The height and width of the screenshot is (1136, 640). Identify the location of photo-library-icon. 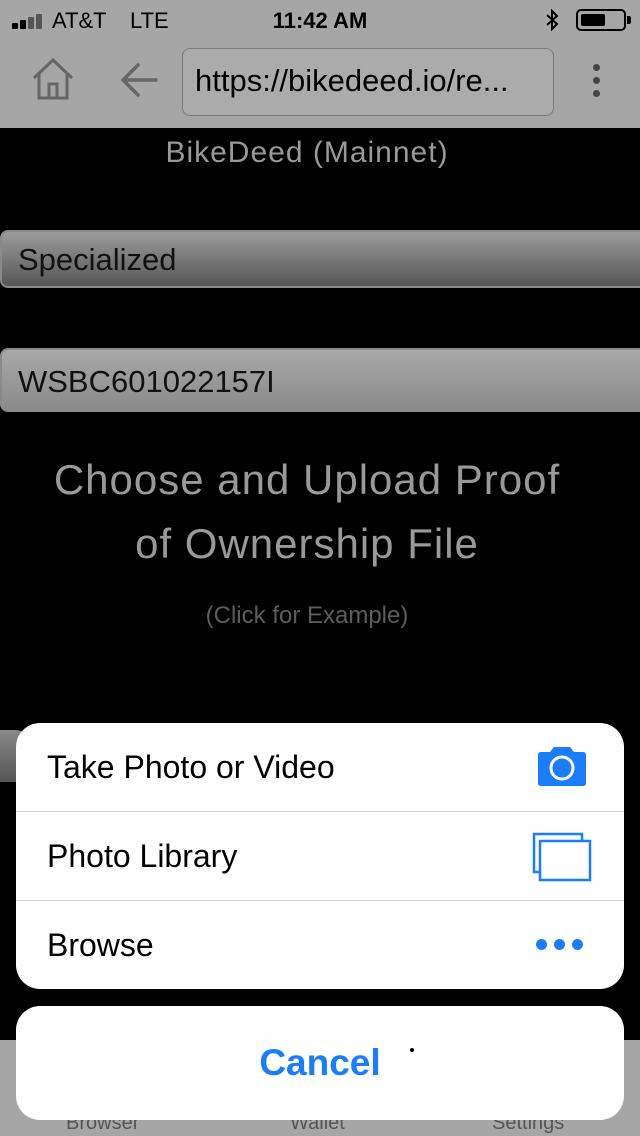
(562, 857).